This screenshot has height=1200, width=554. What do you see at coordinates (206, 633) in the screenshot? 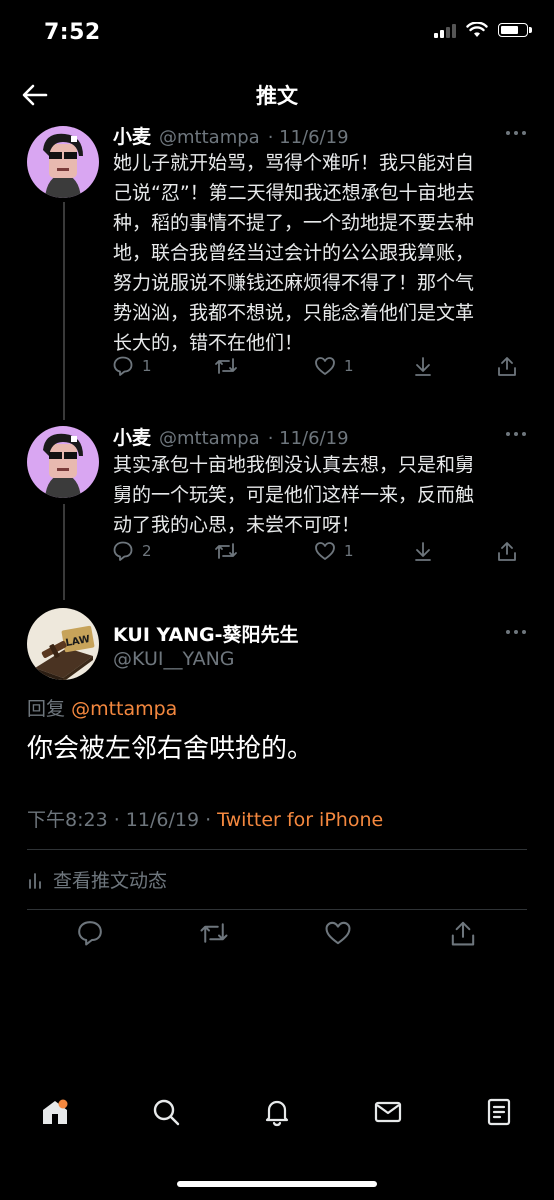
I see `author-name: KUI YANG-葵阳先生` at bounding box center [206, 633].